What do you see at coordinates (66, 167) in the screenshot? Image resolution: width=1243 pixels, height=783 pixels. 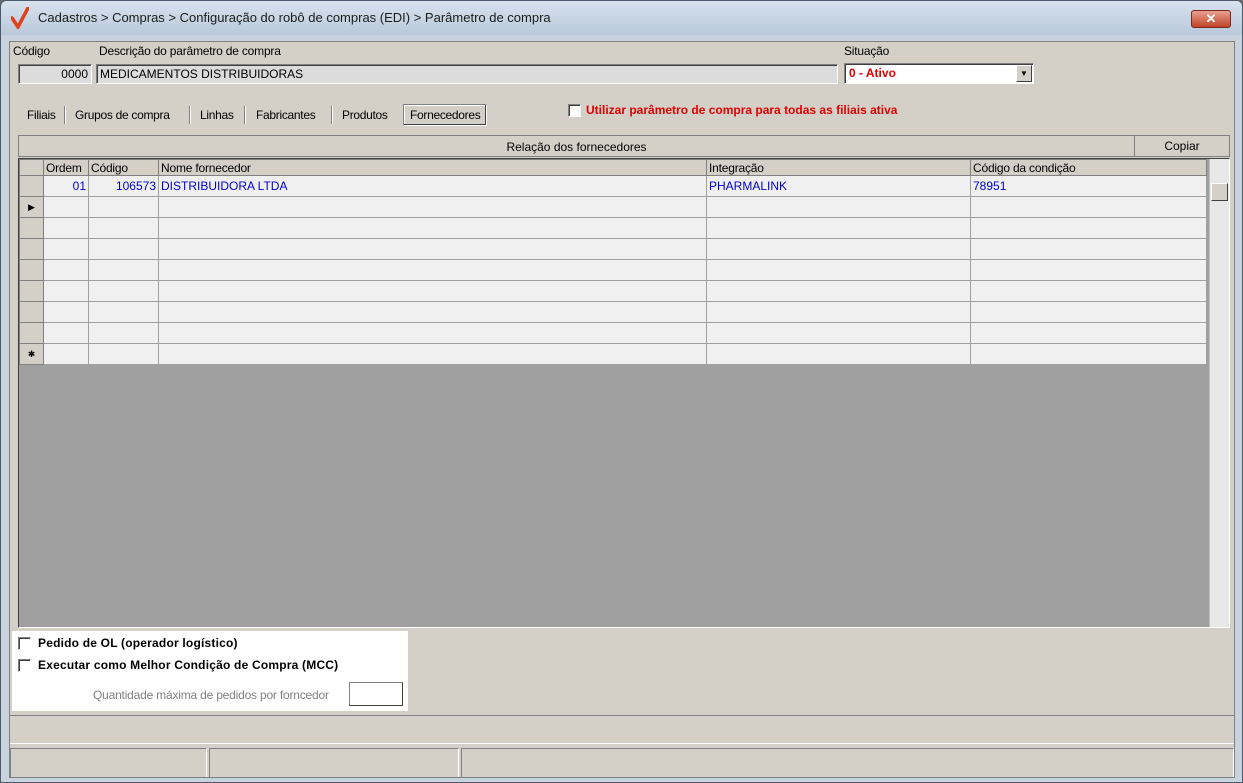 I see `column-header-ordem: Ordem` at bounding box center [66, 167].